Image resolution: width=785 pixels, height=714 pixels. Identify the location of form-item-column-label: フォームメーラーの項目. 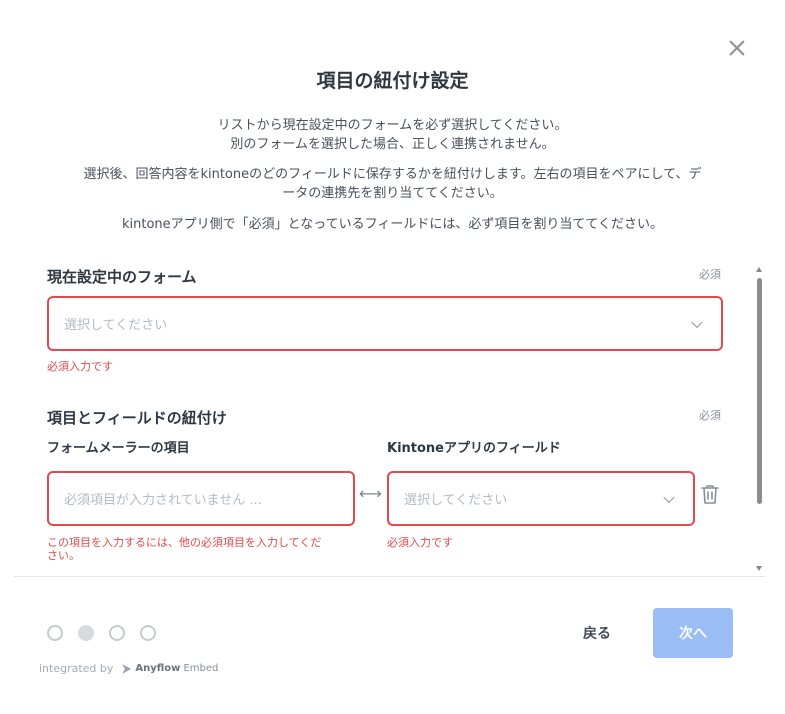
(118, 448).